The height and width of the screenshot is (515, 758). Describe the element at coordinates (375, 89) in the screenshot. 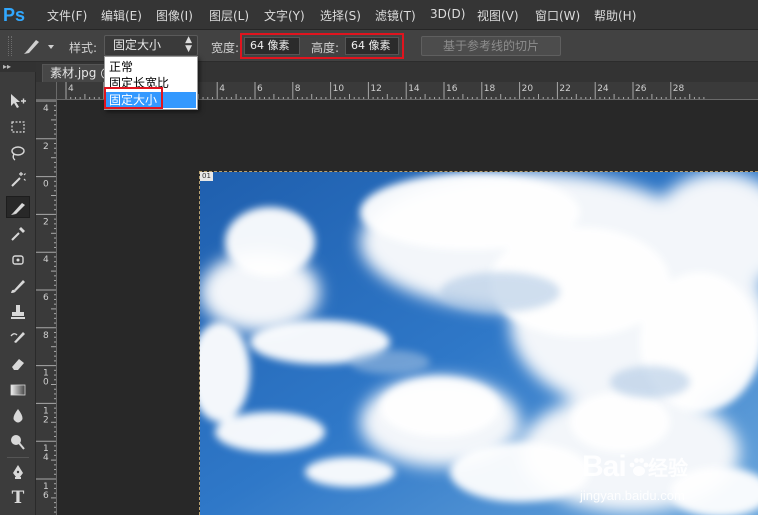

I see `ruler-label: 12` at that location.